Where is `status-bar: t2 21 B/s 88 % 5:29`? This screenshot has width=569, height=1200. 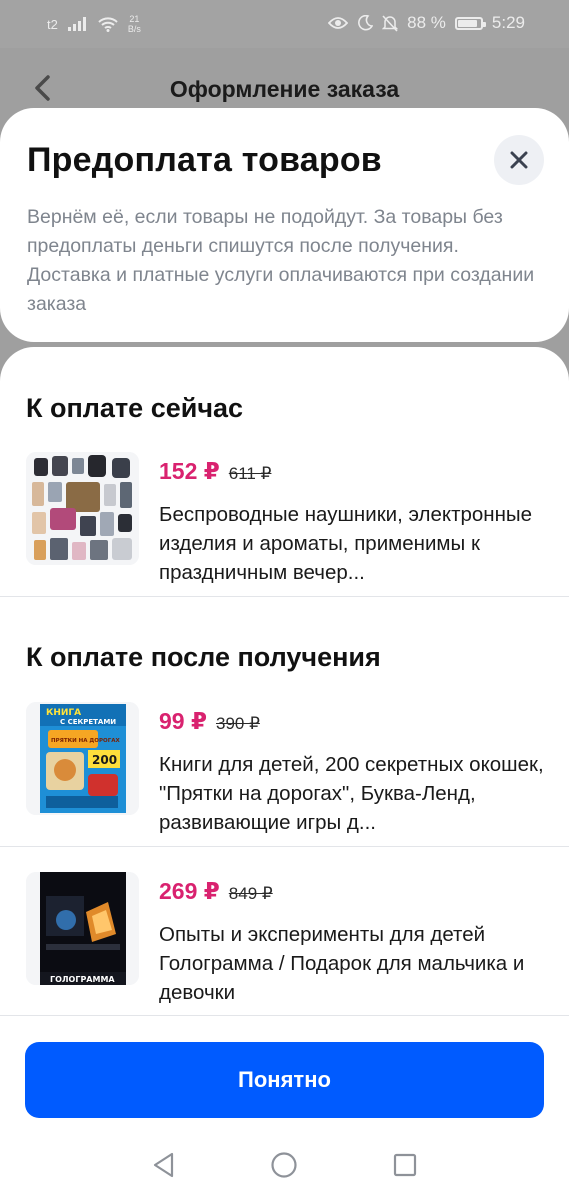 status-bar: t2 21 B/s 88 % 5:29 is located at coordinates (284, 24).